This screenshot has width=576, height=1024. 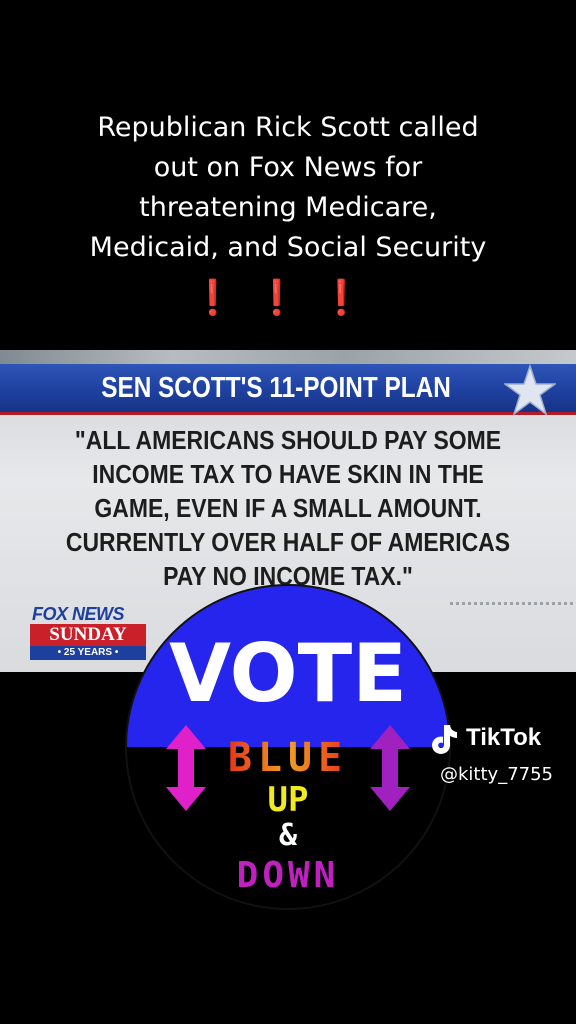 I want to click on tiktok-watermark: TikTok, so click(x=483, y=738).